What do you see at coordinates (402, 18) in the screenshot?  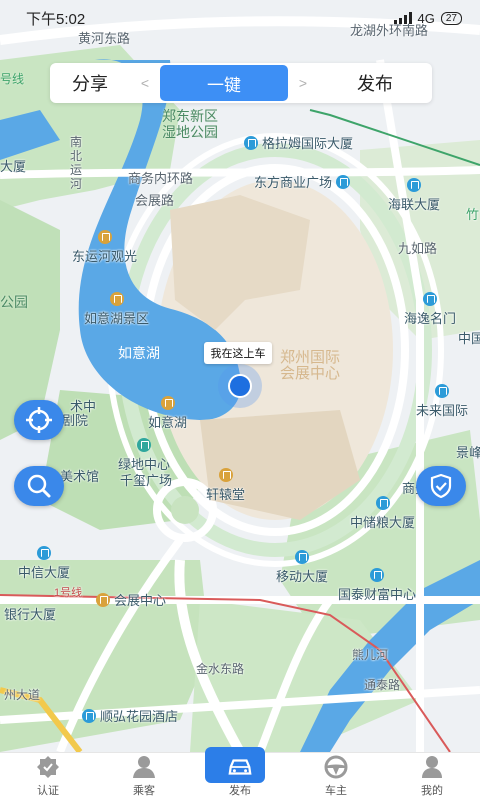 I see `signal-icon` at bounding box center [402, 18].